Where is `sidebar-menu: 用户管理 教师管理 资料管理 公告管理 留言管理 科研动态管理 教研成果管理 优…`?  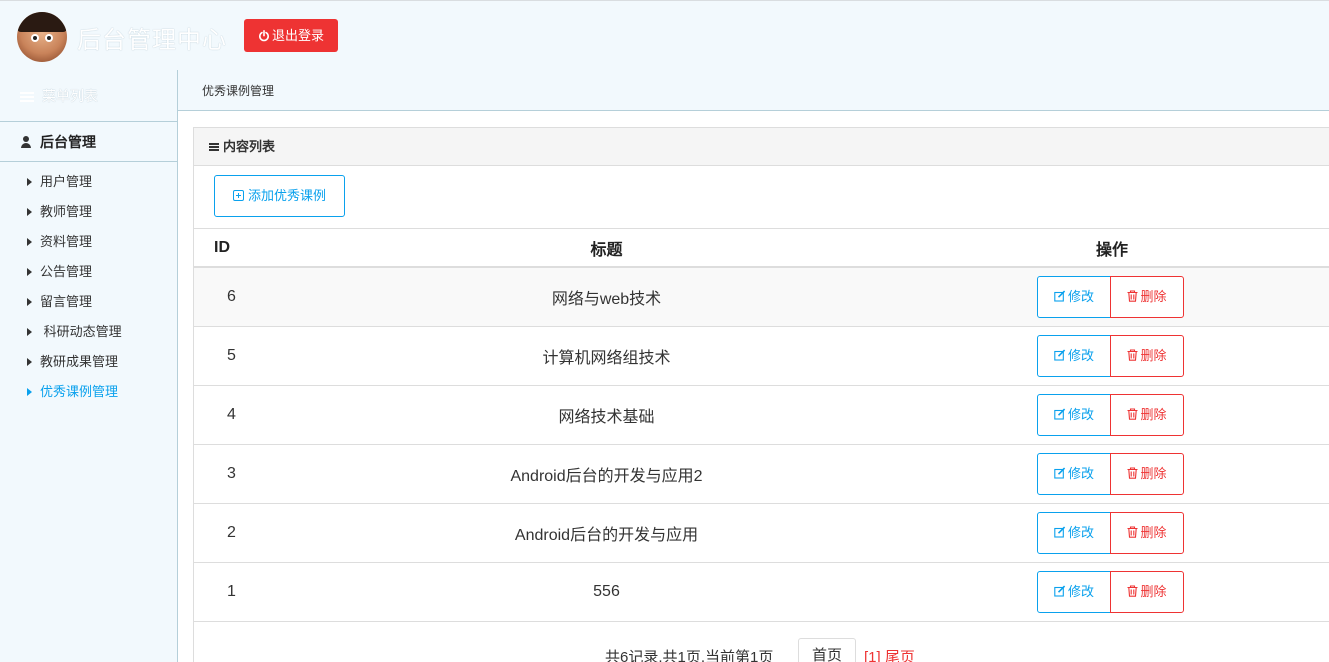 sidebar-menu: 用户管理 教师管理 资料管理 公告管理 留言管理 科研动态管理 教研成果管理 优… is located at coordinates (88, 284).